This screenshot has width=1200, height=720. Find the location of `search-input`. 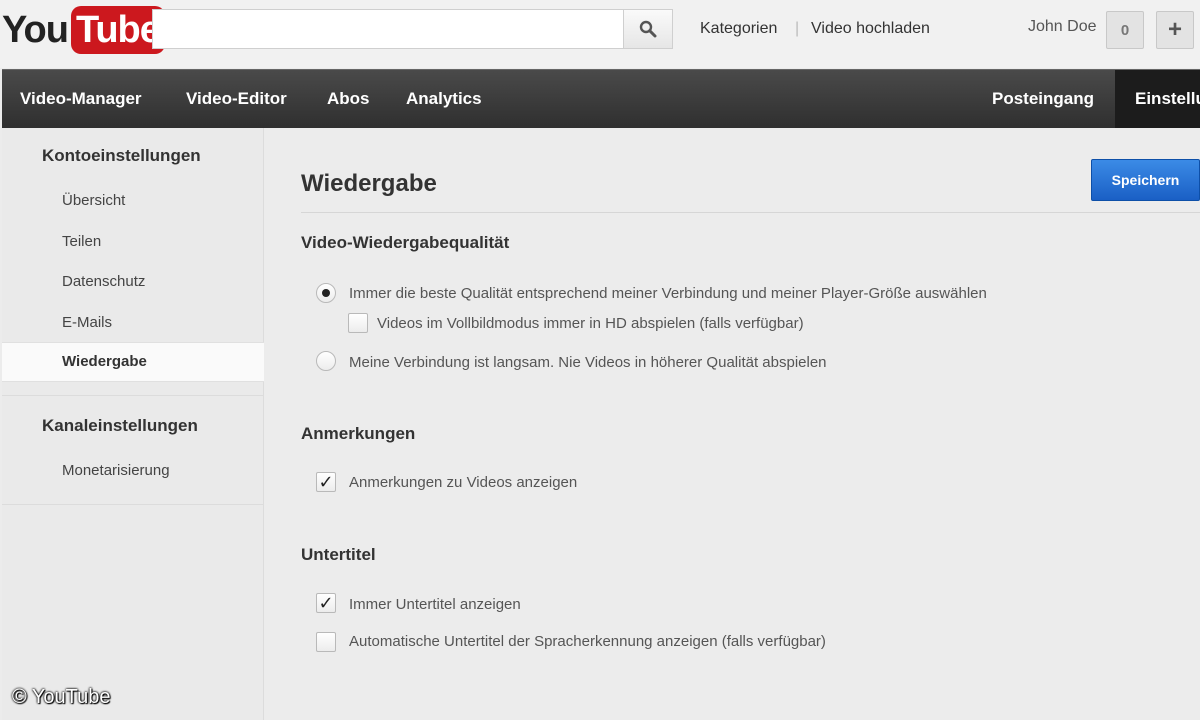

search-input is located at coordinates (388, 29).